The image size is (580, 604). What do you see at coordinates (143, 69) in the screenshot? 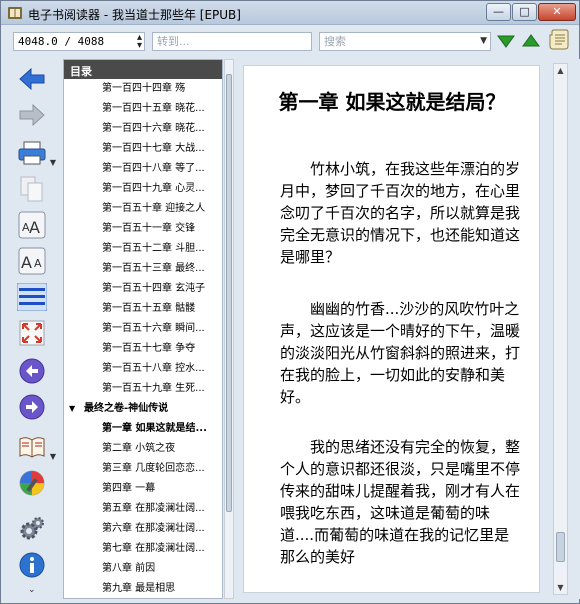
I see `toc-header: 目录` at bounding box center [143, 69].